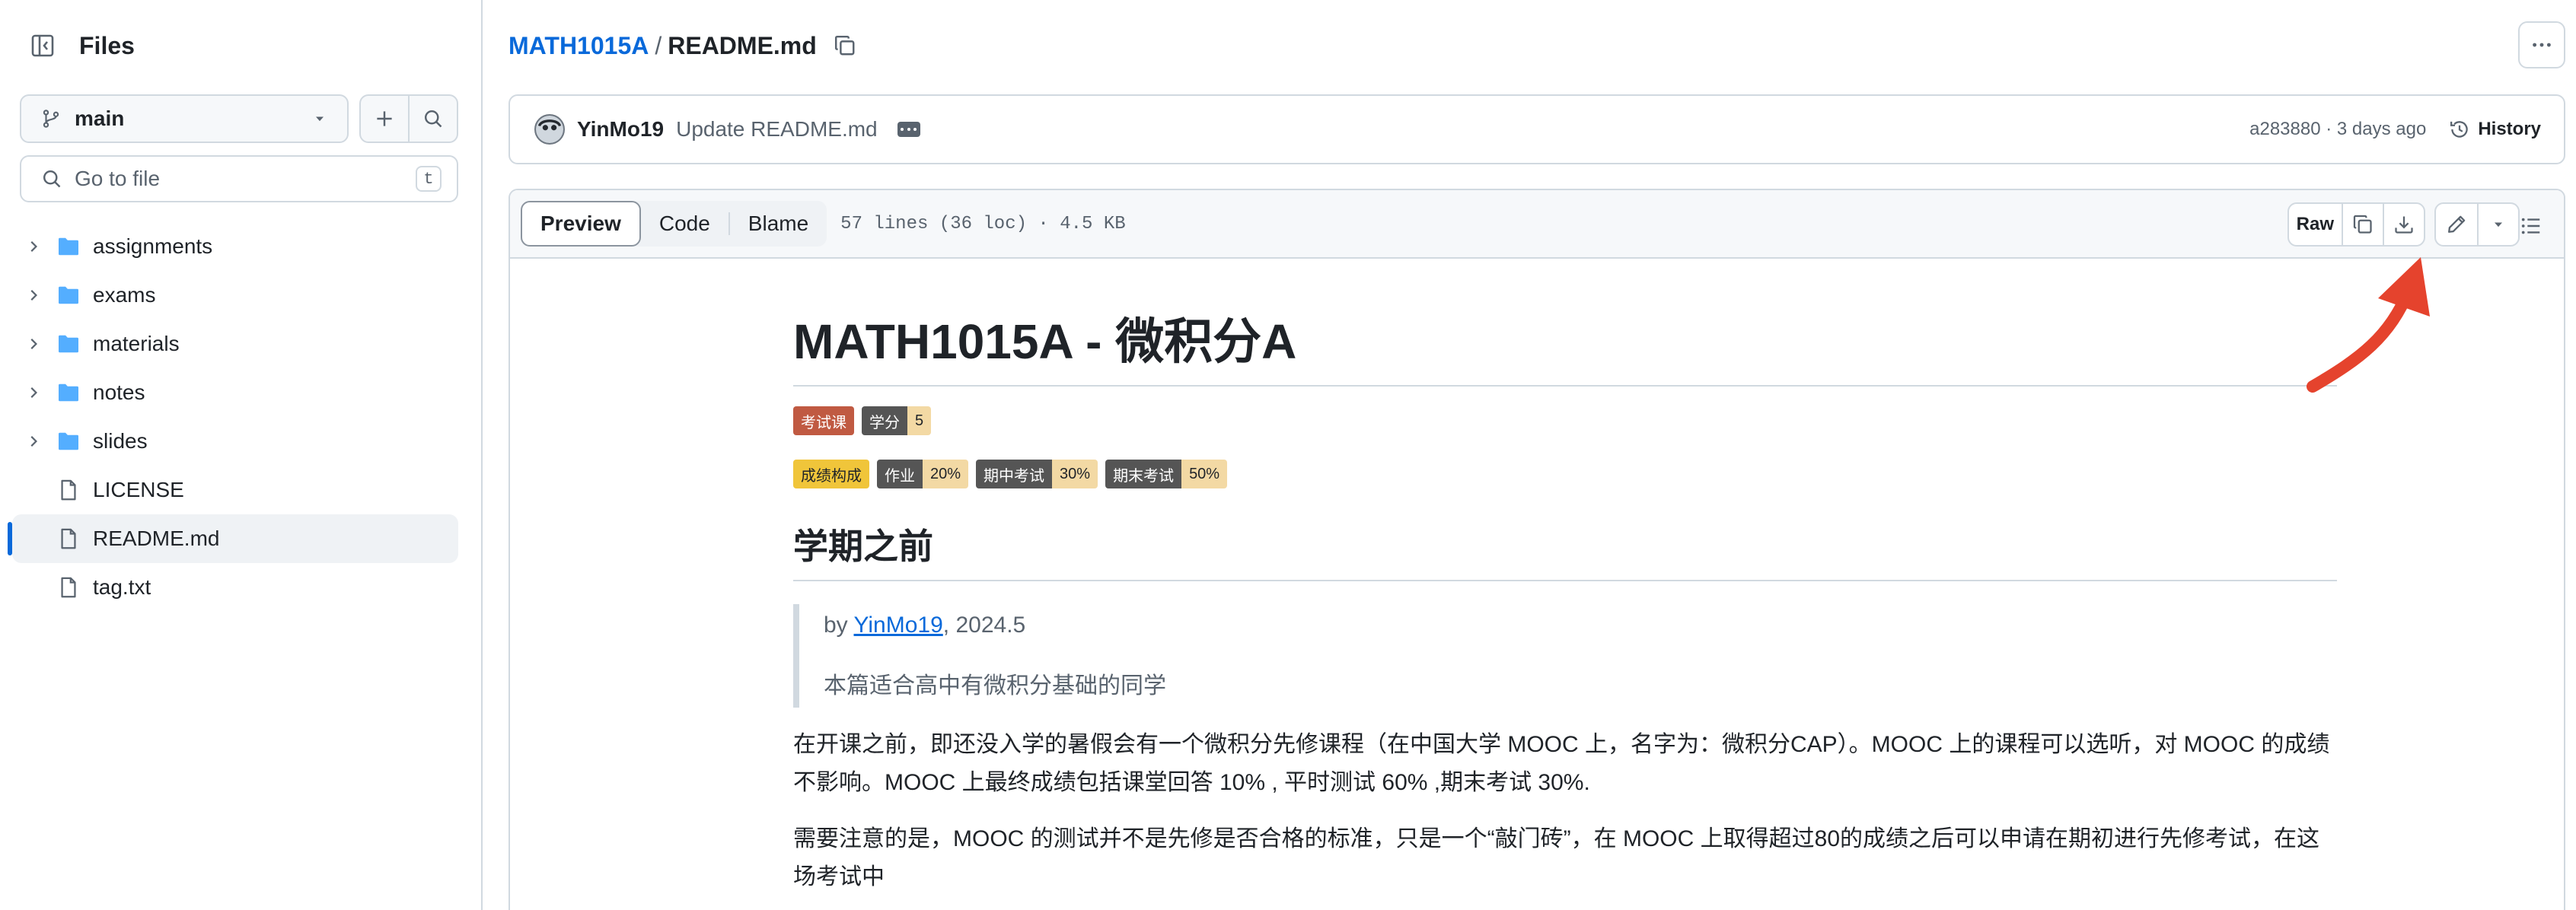  I want to click on blockquote: by YinMo19, 2024.5 本篇适合高中有微积分基础的同学, so click(1565, 656).